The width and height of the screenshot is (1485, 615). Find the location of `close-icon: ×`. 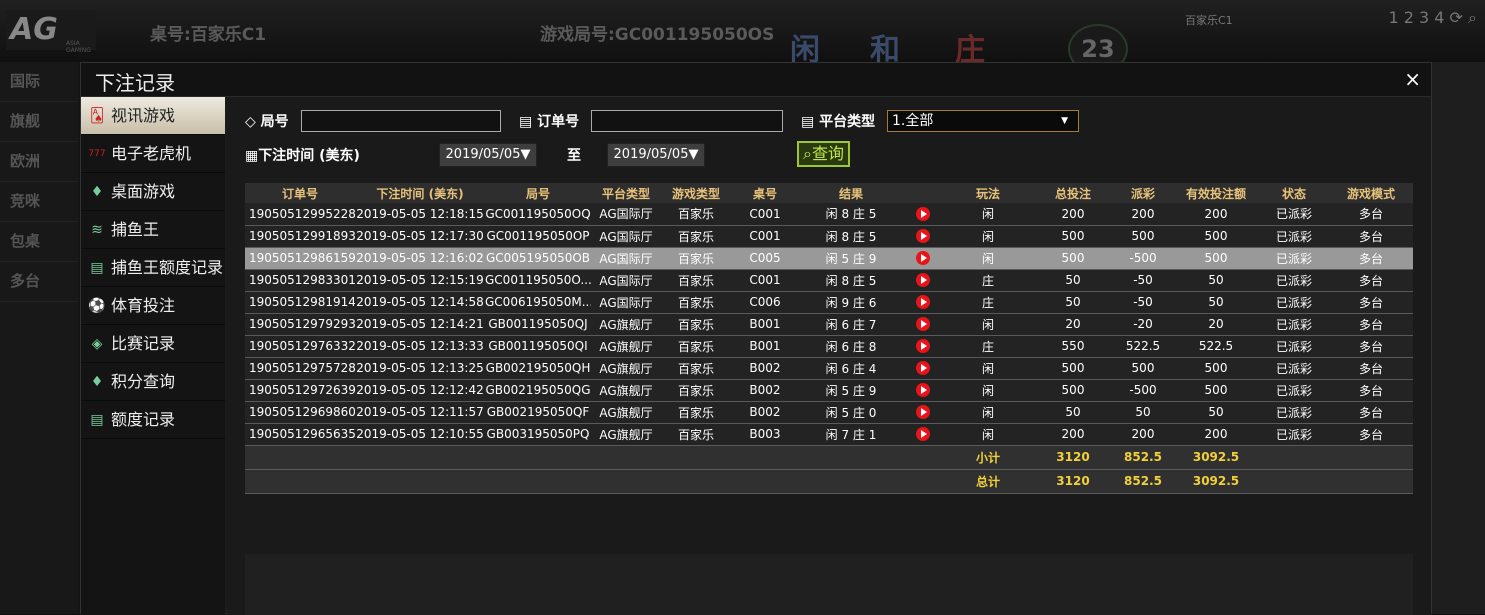

close-icon: × is located at coordinates (1412, 79).